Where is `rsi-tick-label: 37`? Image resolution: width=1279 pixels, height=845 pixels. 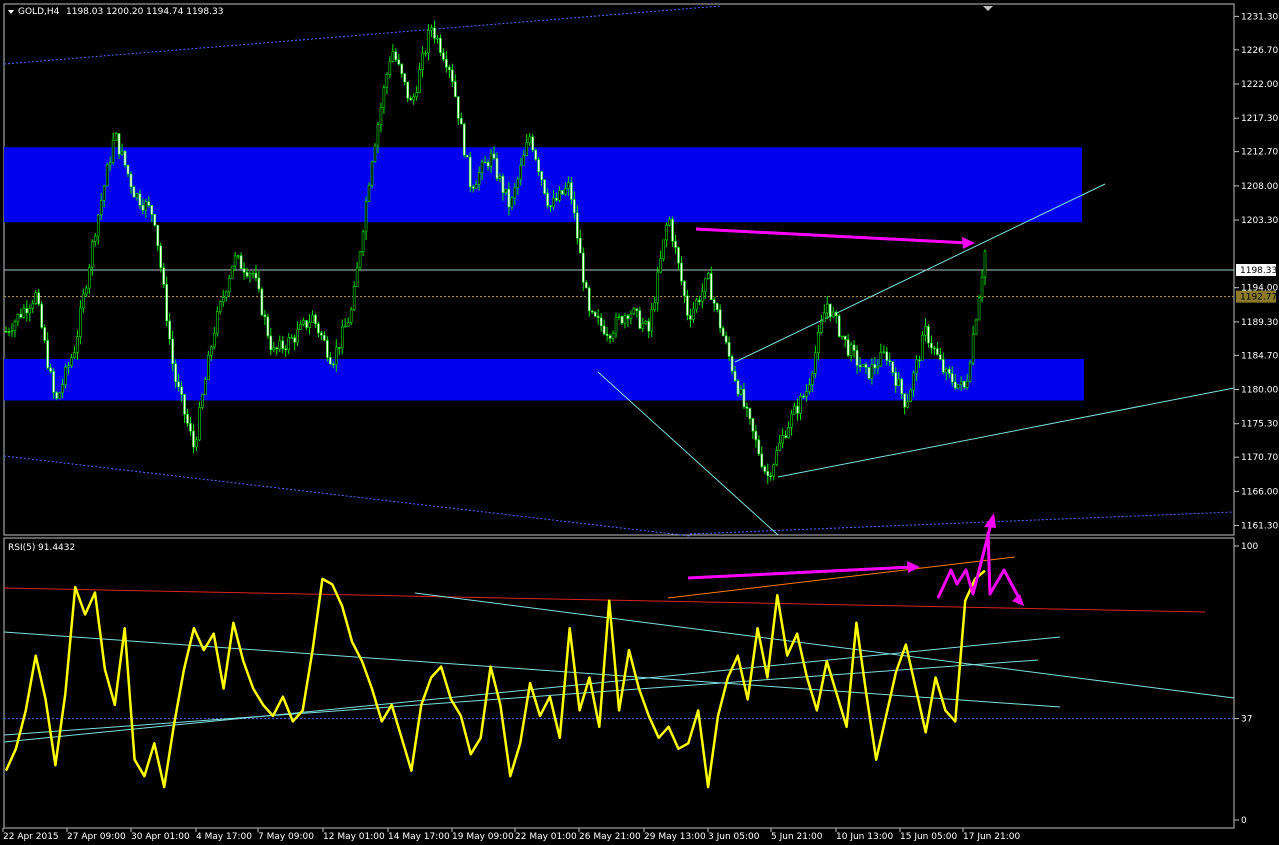
rsi-tick-label: 37 is located at coordinates (1246, 720).